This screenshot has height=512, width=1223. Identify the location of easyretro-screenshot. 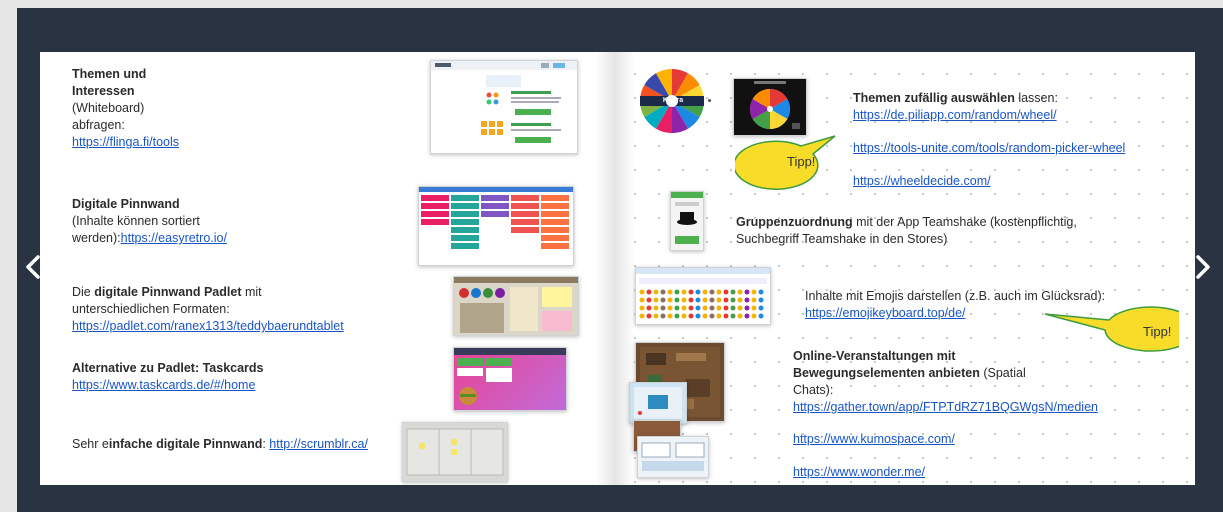
(496, 226).